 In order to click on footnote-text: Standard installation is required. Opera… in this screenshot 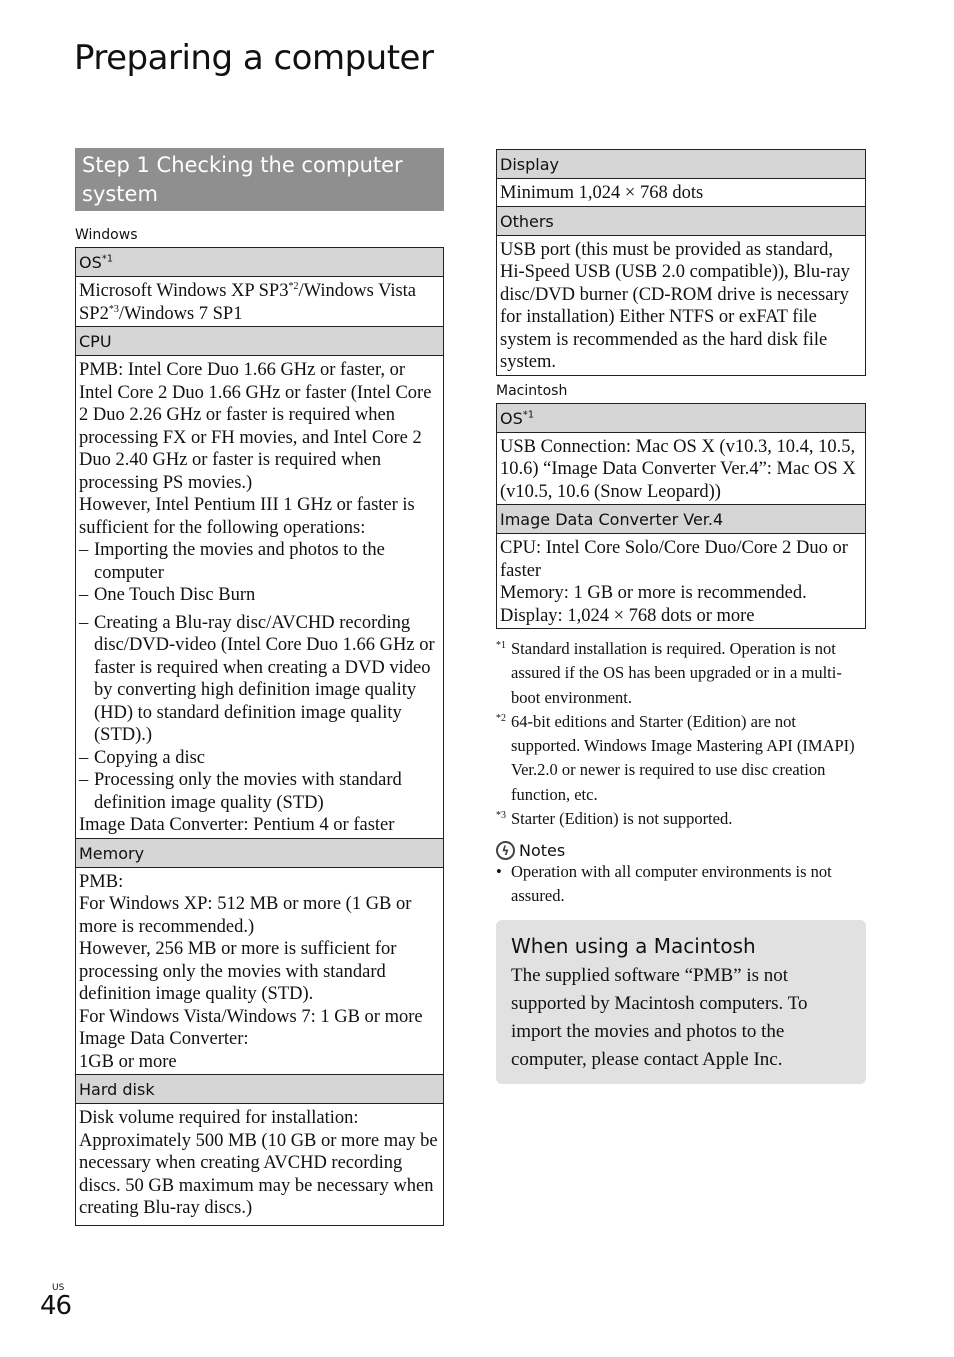, I will do `click(676, 673)`.